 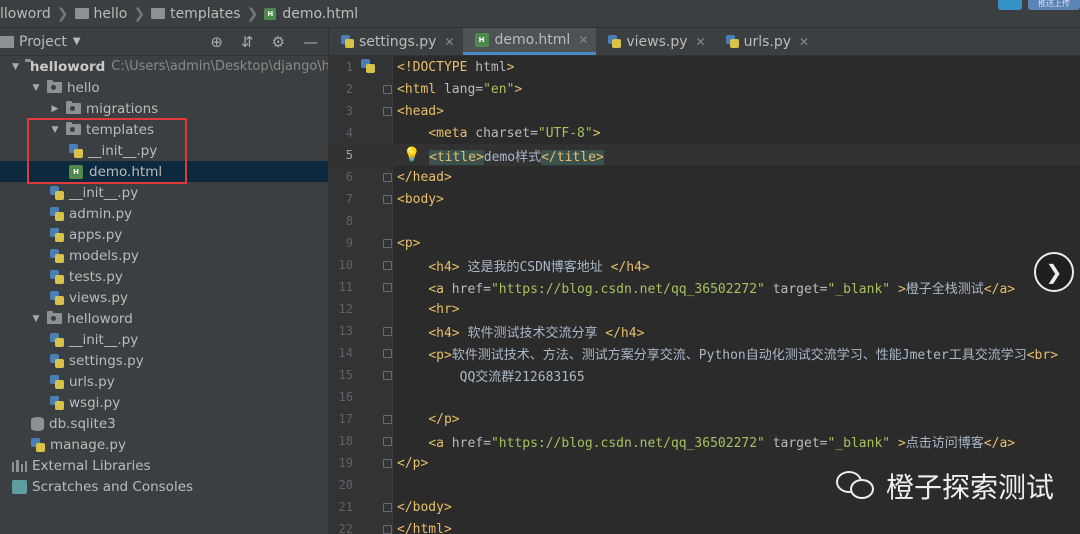 What do you see at coordinates (704, 221) in the screenshot?
I see `code-line: 8` at bounding box center [704, 221].